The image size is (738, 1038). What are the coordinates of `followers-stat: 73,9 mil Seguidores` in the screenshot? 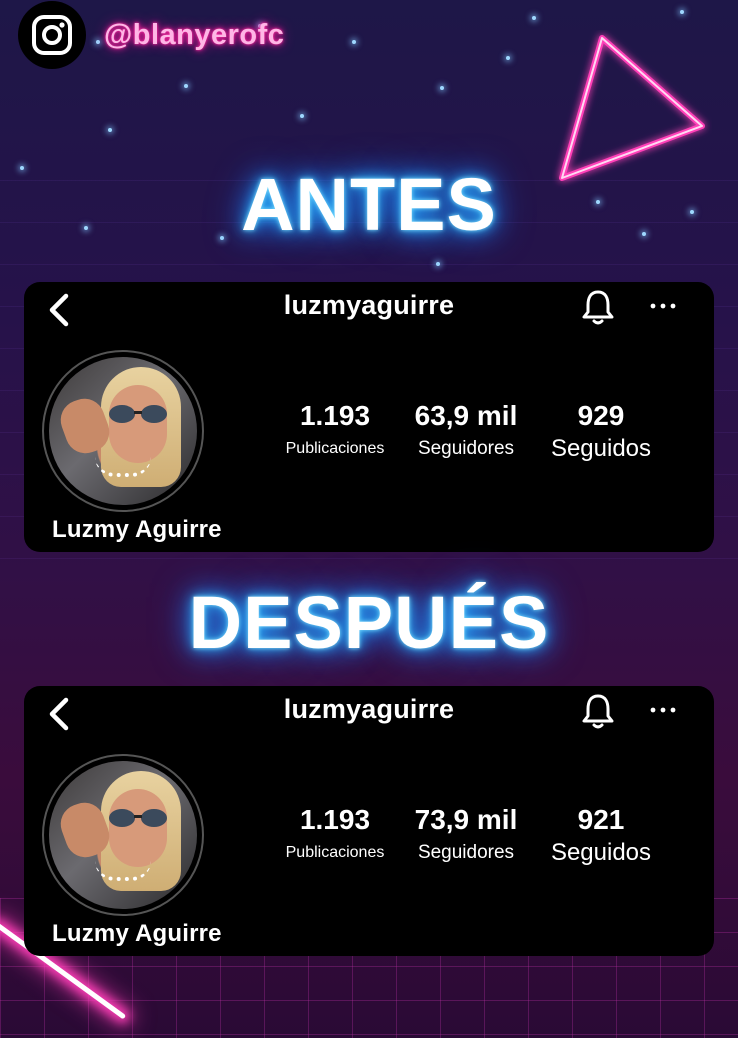 It's located at (466, 835).